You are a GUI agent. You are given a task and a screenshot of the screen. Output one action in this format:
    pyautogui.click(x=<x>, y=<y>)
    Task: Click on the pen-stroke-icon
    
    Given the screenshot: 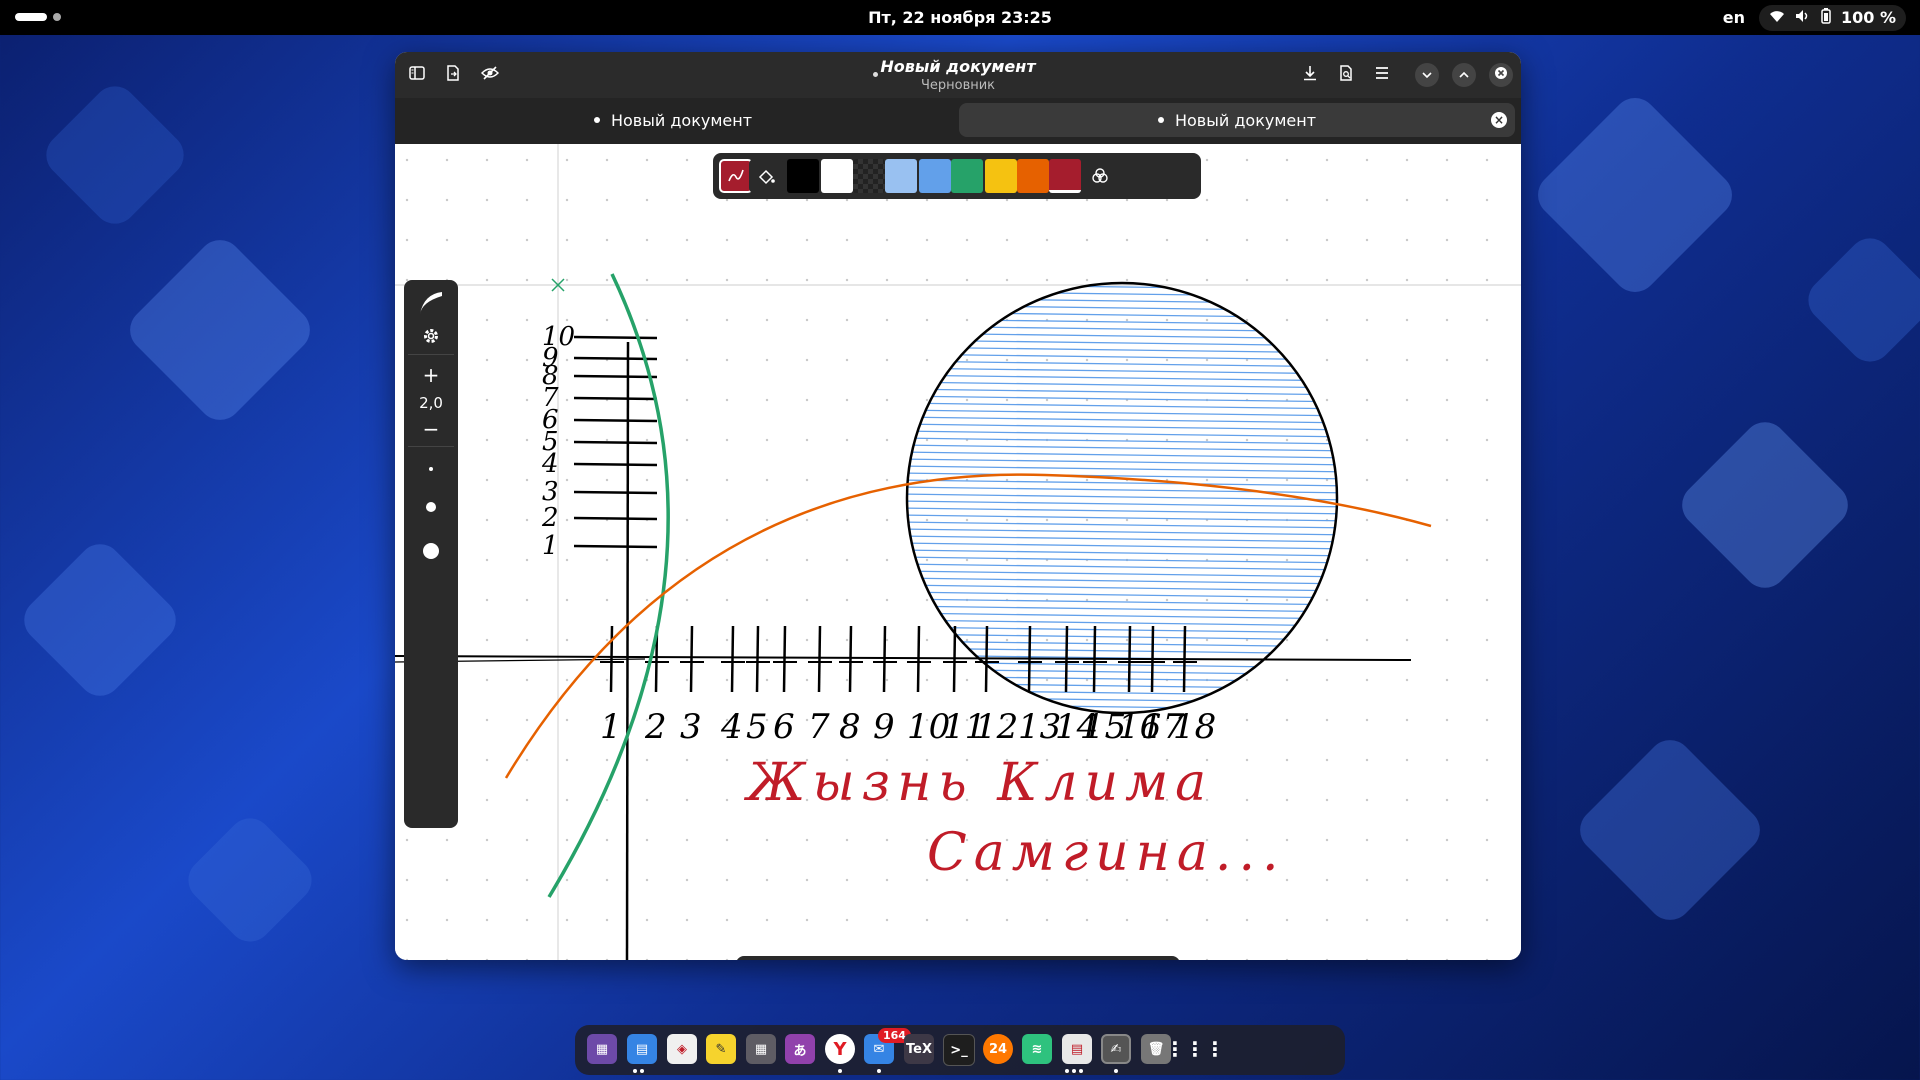 What is the action you would take?
    pyautogui.click(x=736, y=175)
    